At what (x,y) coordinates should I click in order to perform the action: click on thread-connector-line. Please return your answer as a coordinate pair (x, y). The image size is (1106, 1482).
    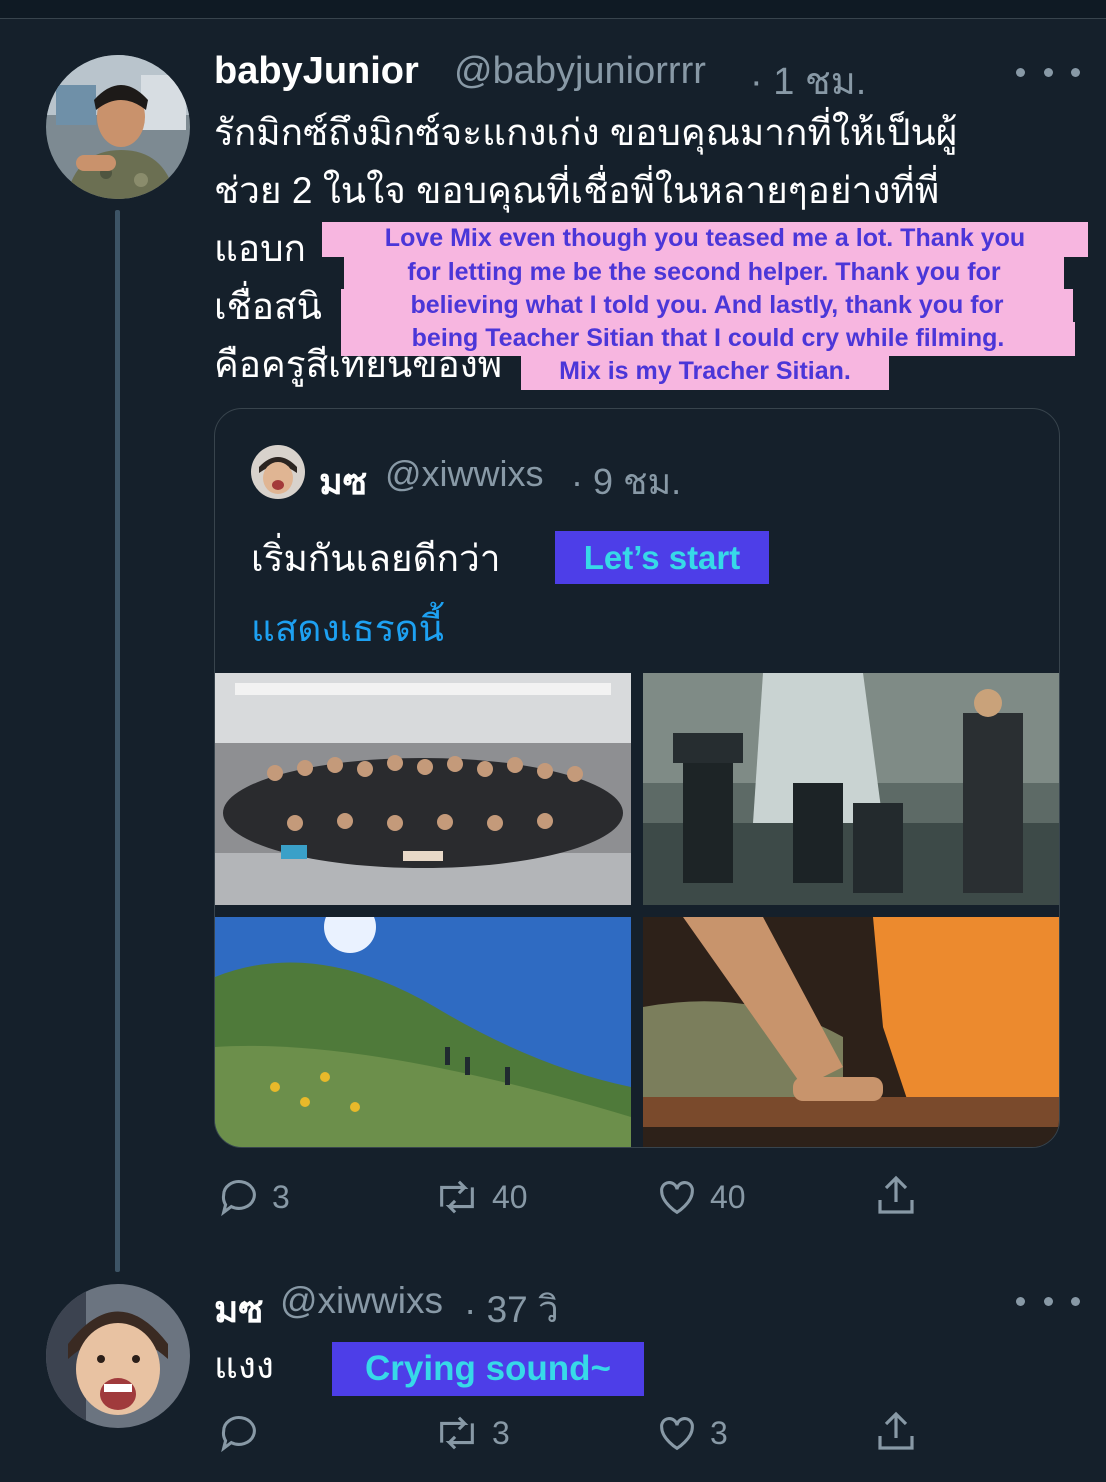
    Looking at the image, I should click on (117, 741).